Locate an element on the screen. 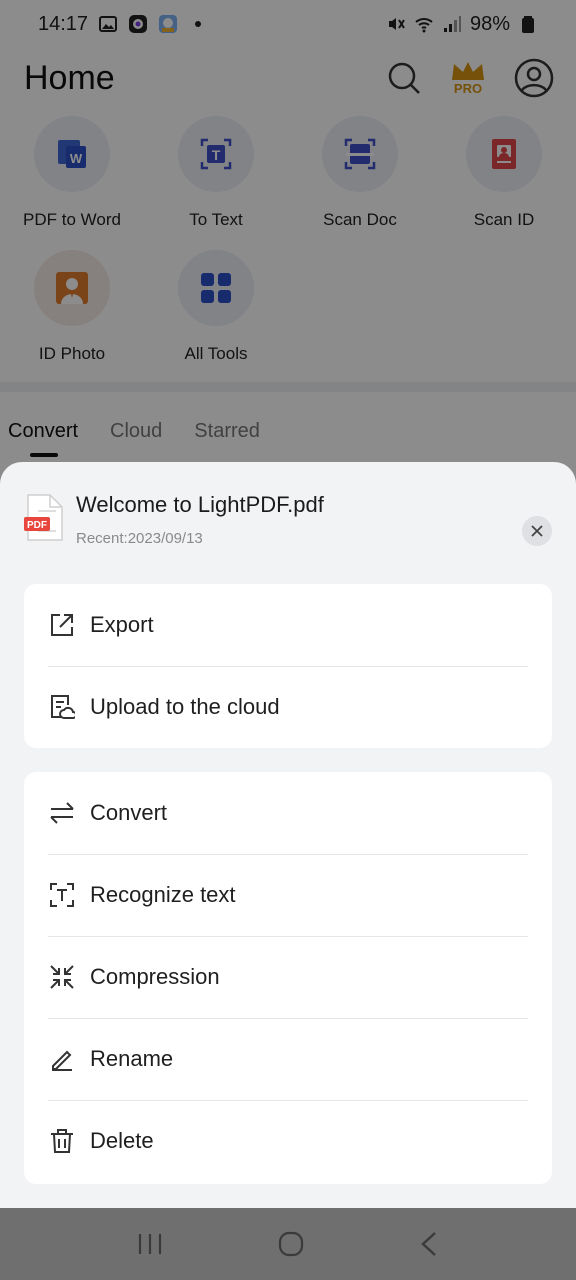 The height and width of the screenshot is (1280, 576). pdf-file-icon: PDF is located at coordinates (43, 517).